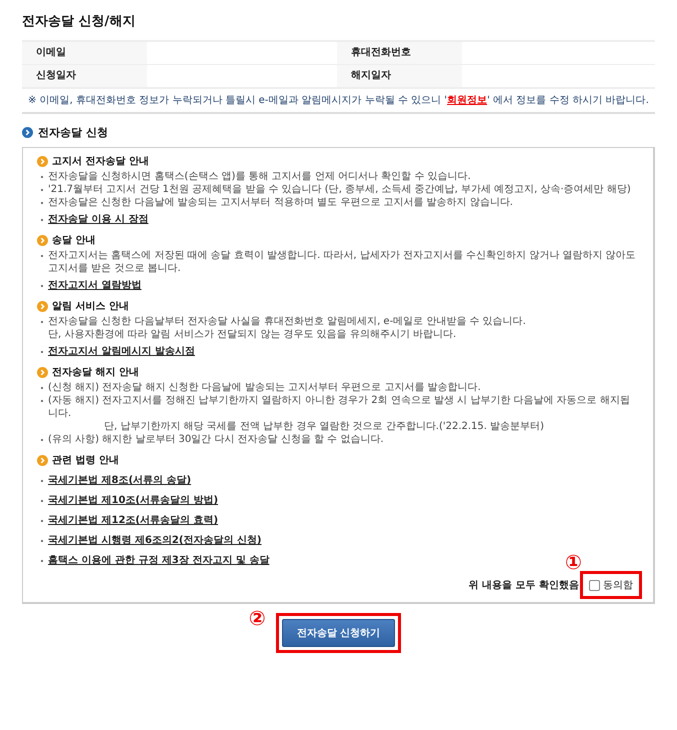 This screenshot has width=677, height=730. What do you see at coordinates (85, 460) in the screenshot?
I see `subsection-heading: 관련 법령 안내` at bounding box center [85, 460].